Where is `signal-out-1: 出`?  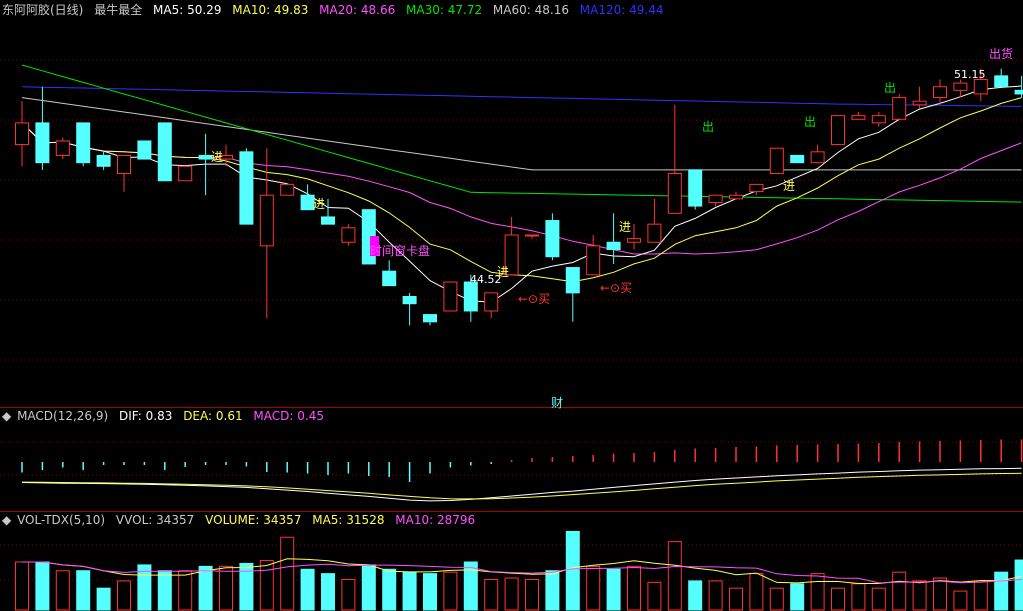 signal-out-1: 出 is located at coordinates (708, 127).